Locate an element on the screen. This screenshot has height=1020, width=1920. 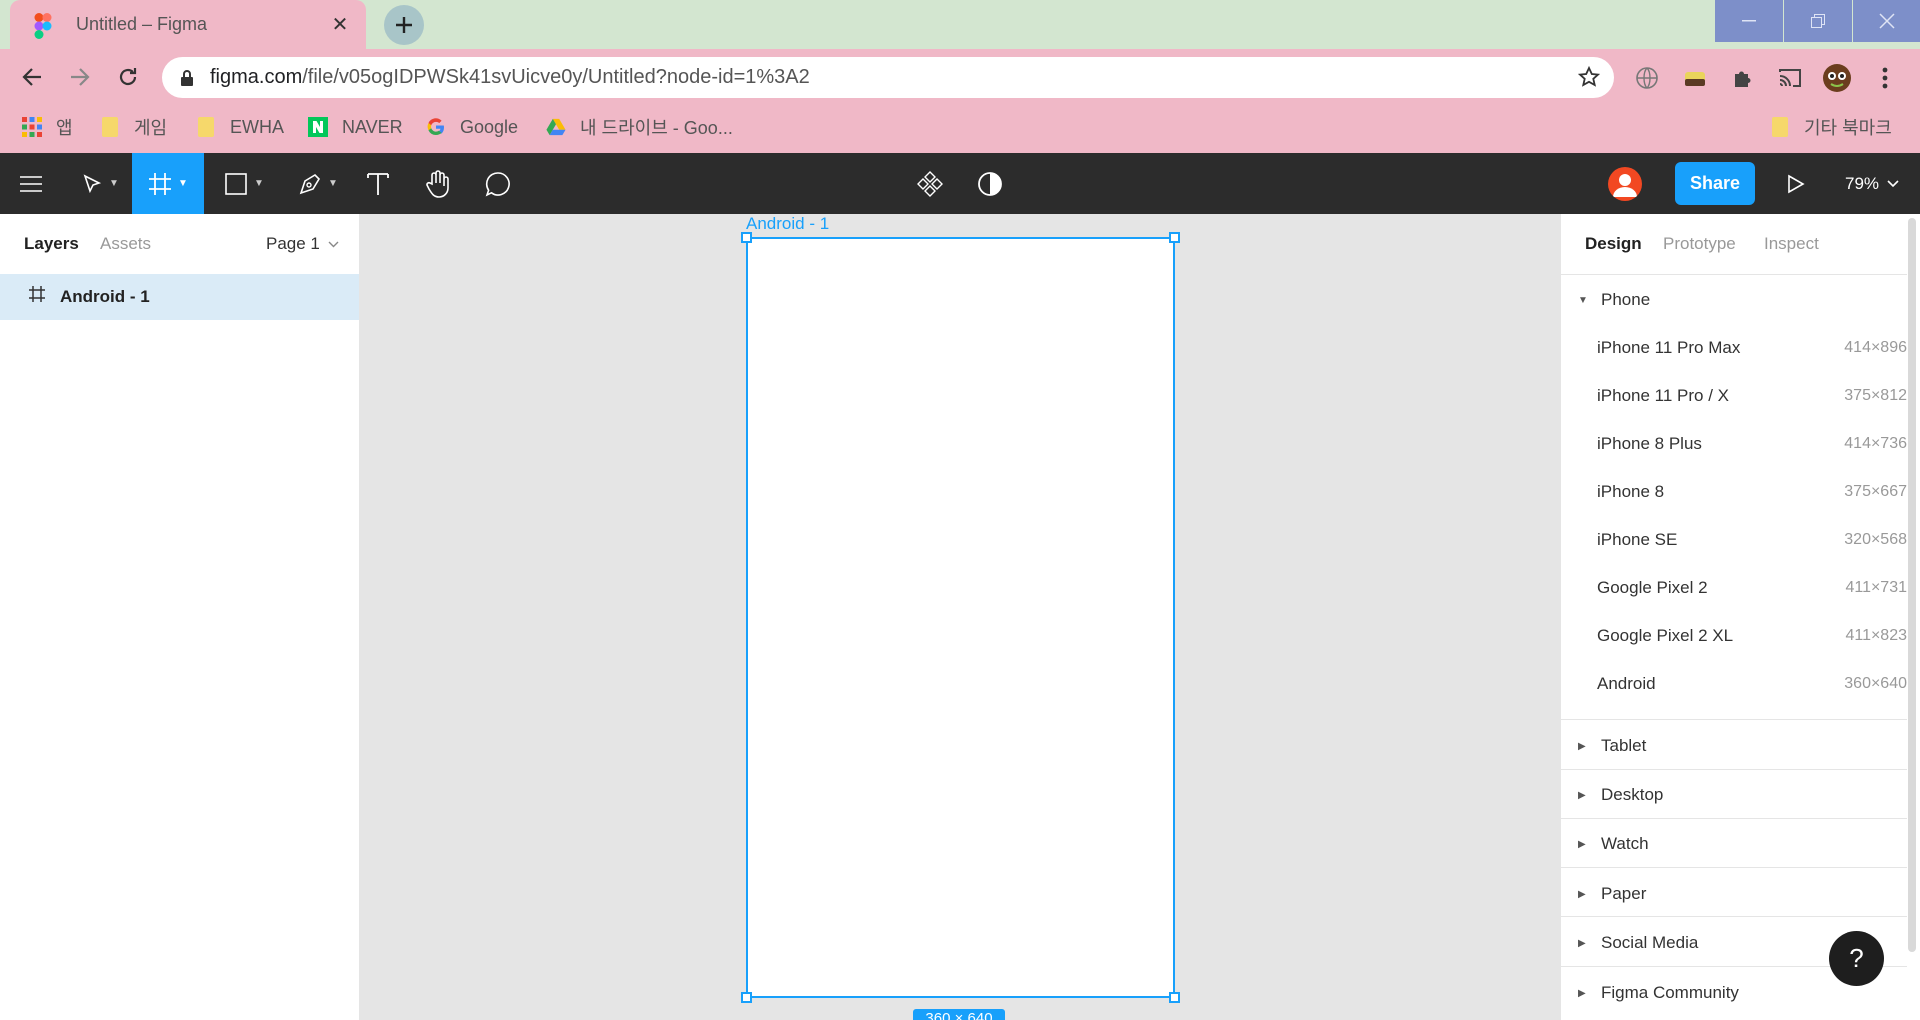
text-icon is located at coordinates (378, 183).